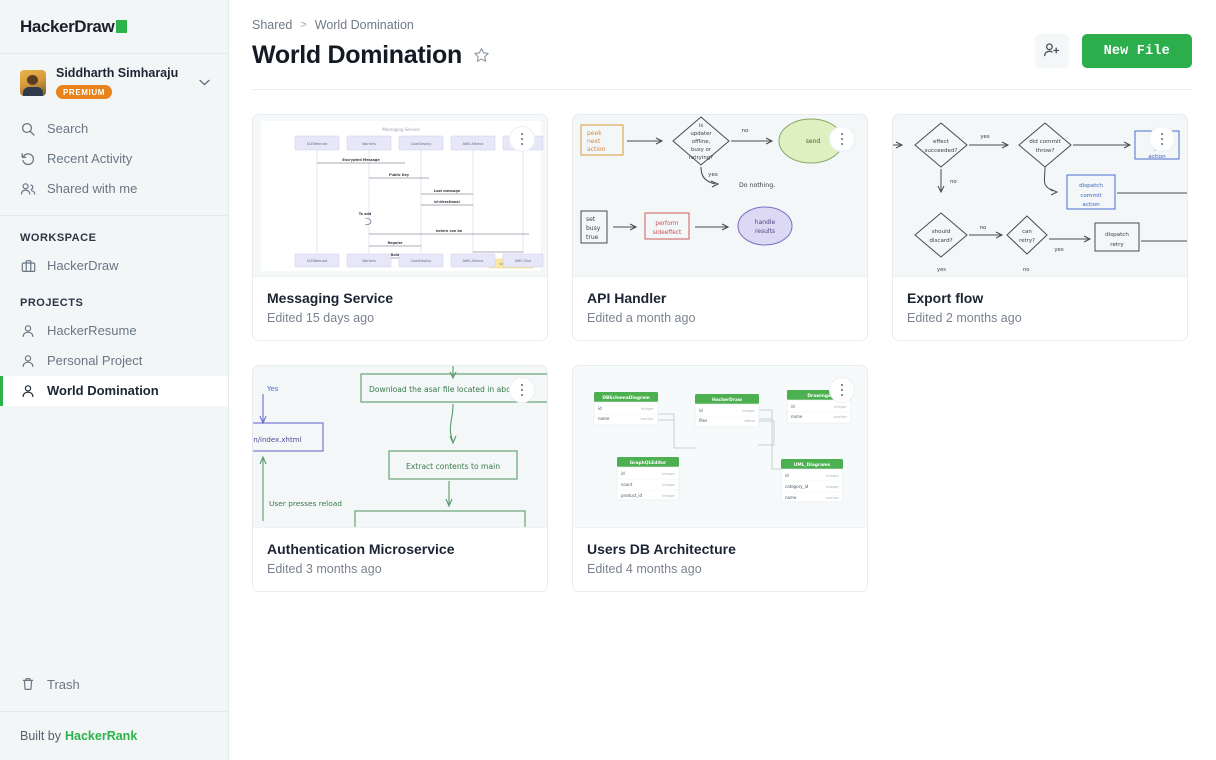 This screenshot has width=1216, height=760. I want to click on sidebar-item-personal-project: Personal Project, so click(114, 361).